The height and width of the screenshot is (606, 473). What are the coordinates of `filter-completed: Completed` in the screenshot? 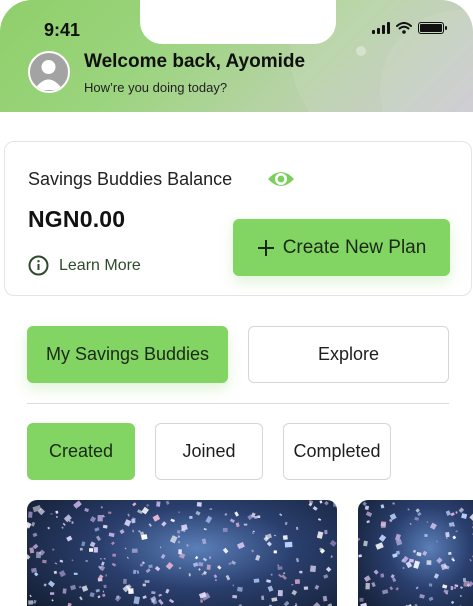 It's located at (337, 451).